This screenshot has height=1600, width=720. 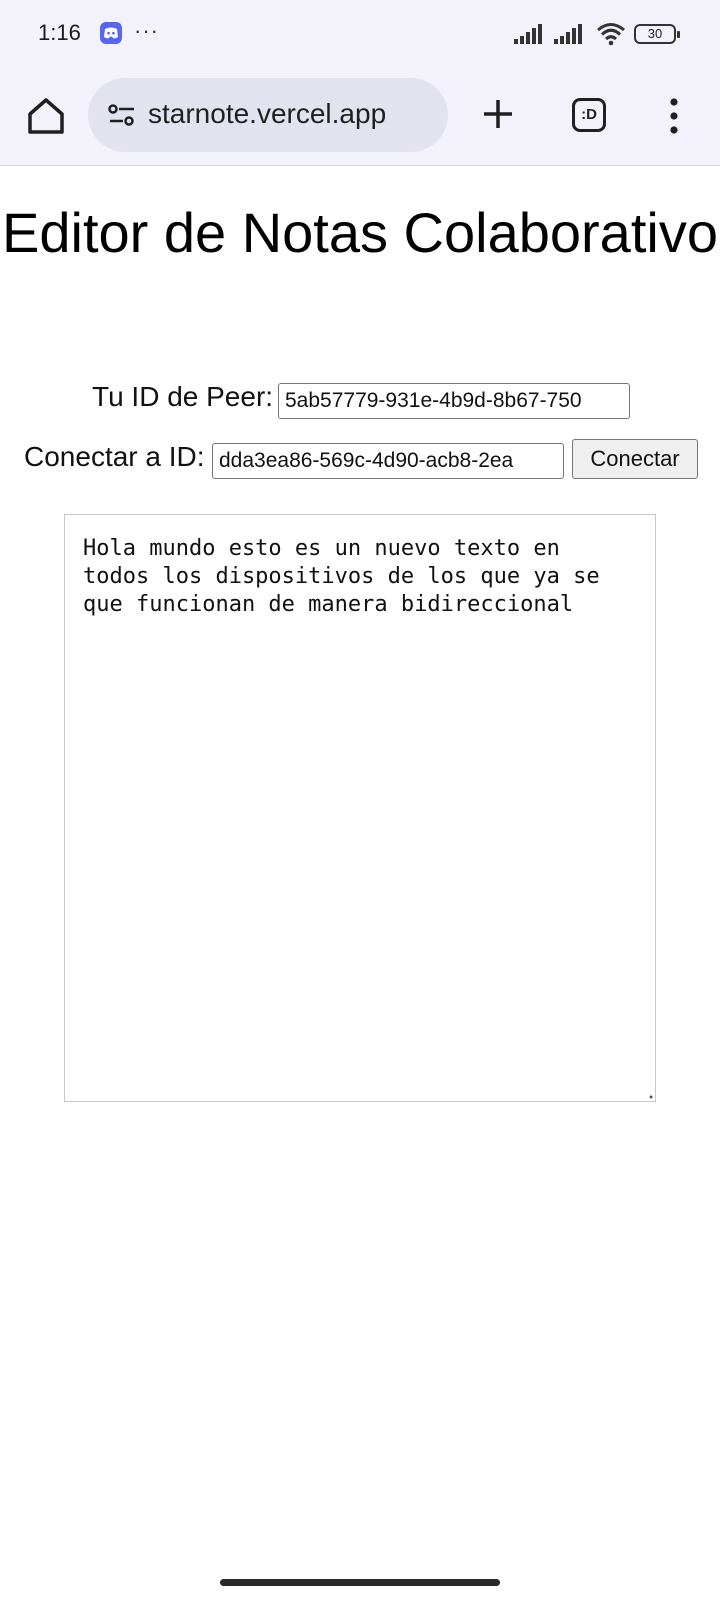 I want to click on connect-id-input: dda3ea86-569c-4d90-acb8-2ea, so click(x=388, y=461).